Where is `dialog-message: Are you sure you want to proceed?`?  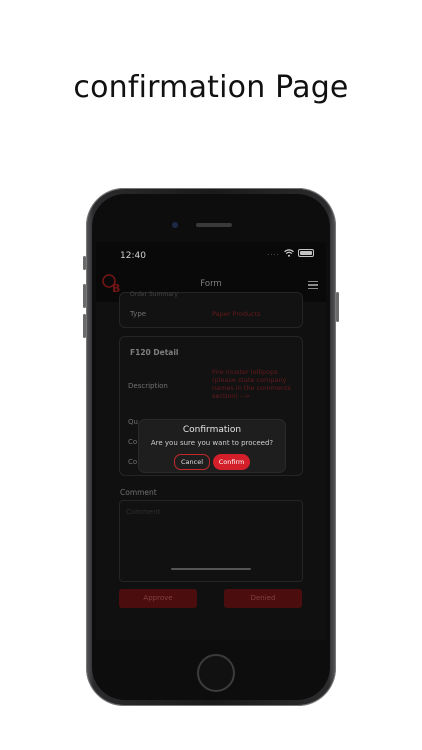
dialog-message: Are you sure you want to proceed? is located at coordinates (212, 443).